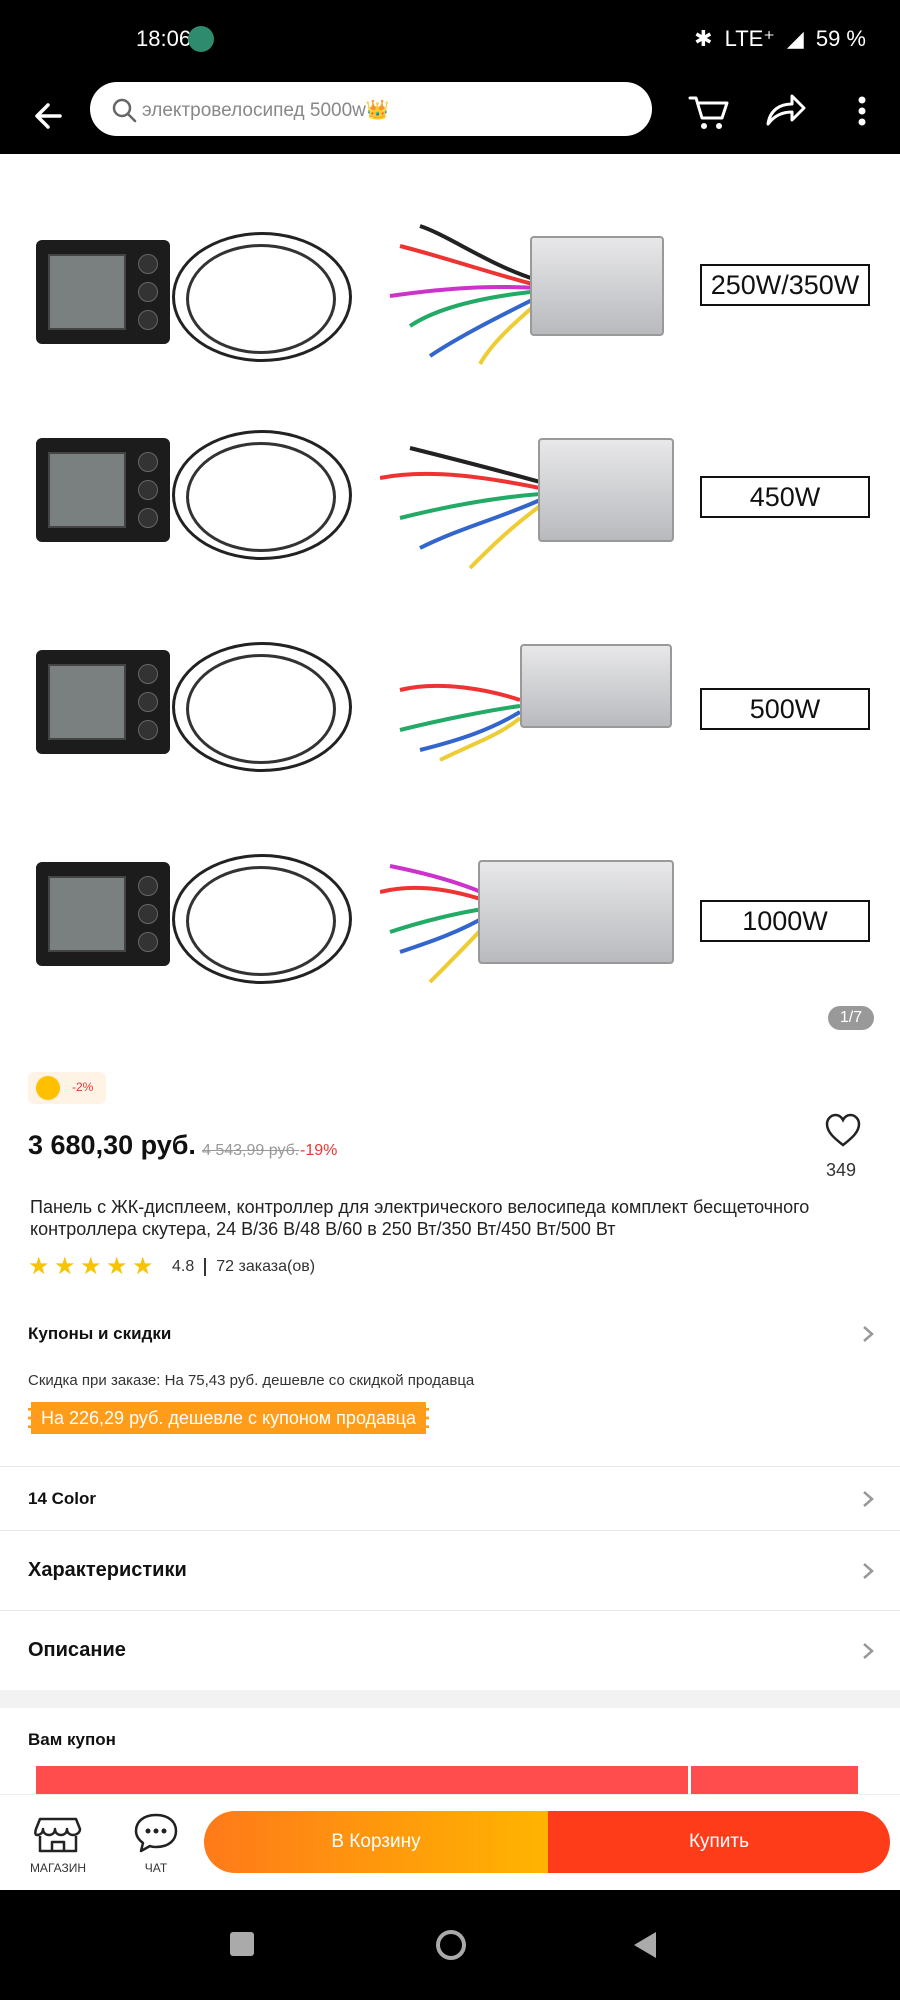  What do you see at coordinates (376, 1842) in the screenshot?
I see `add-to-cart-button: В Корзину` at bounding box center [376, 1842].